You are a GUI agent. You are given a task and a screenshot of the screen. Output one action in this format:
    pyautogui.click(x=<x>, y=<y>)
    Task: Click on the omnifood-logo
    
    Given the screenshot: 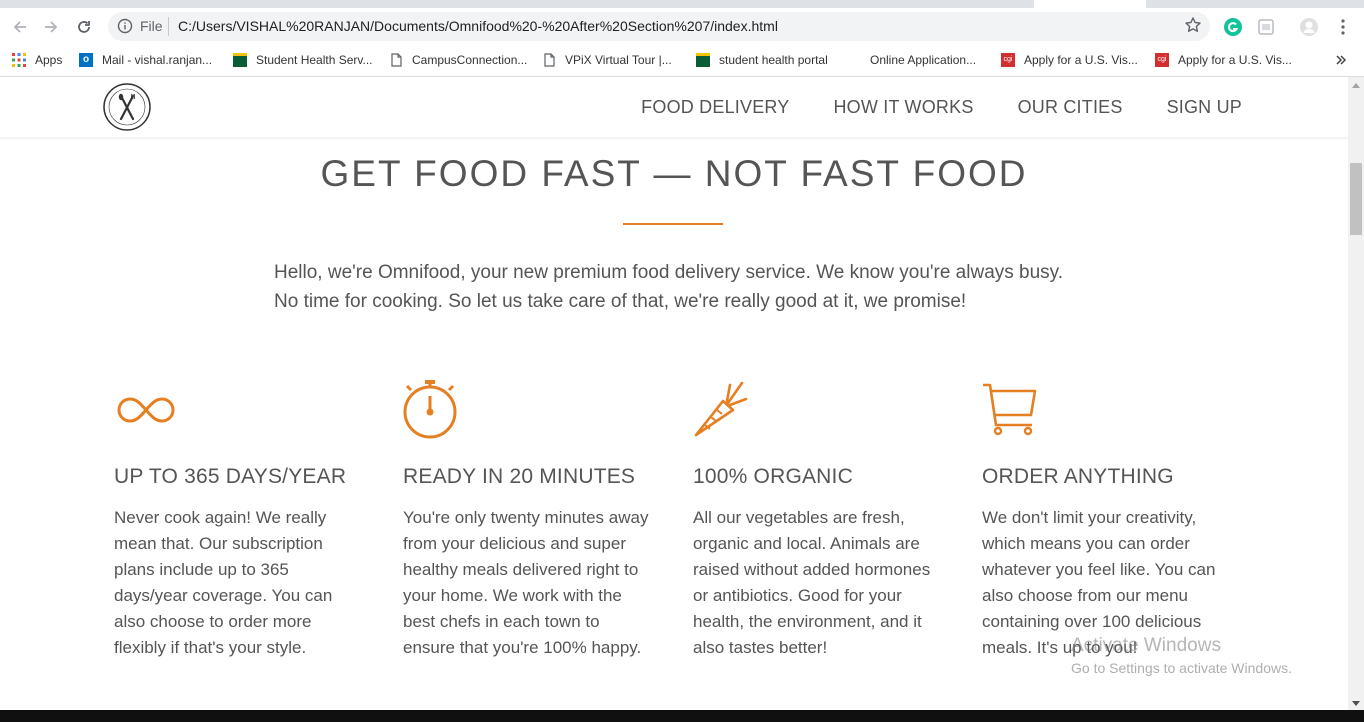 What is the action you would take?
    pyautogui.click(x=127, y=107)
    